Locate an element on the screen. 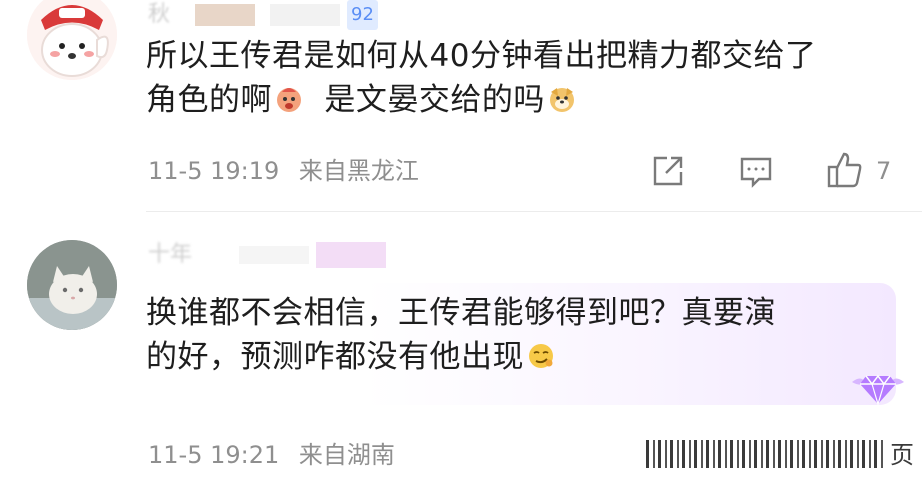 The image size is (922, 482). username: 十年 is located at coordinates (267, 255).